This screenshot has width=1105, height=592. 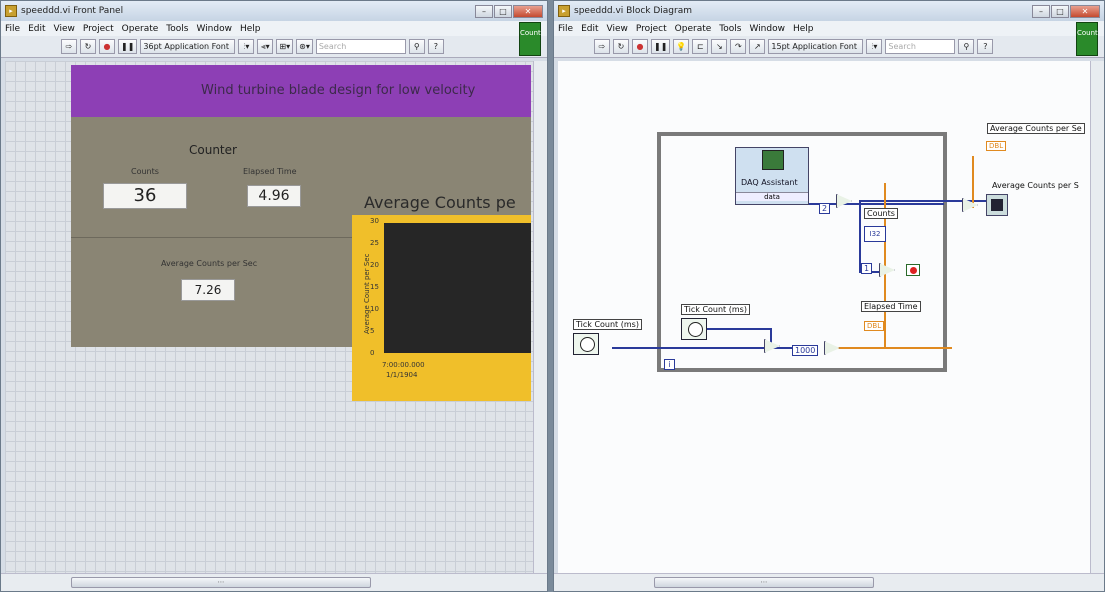 What do you see at coordinates (374, 221) in the screenshot?
I see `ytick: 30` at bounding box center [374, 221].